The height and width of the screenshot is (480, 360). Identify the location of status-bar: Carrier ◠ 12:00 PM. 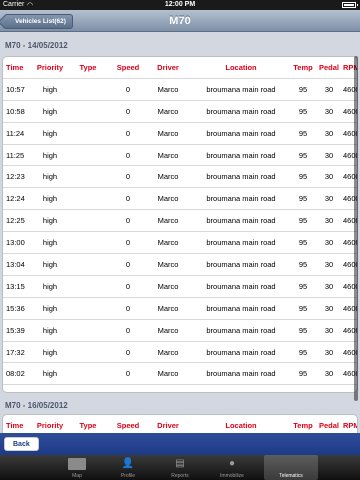
(180, 5).